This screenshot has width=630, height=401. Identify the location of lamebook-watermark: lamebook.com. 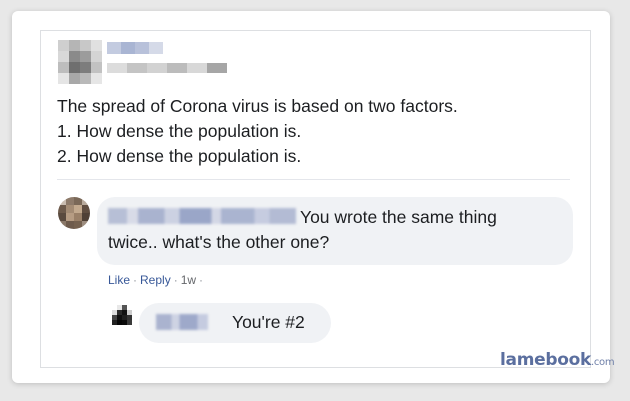
(557, 360).